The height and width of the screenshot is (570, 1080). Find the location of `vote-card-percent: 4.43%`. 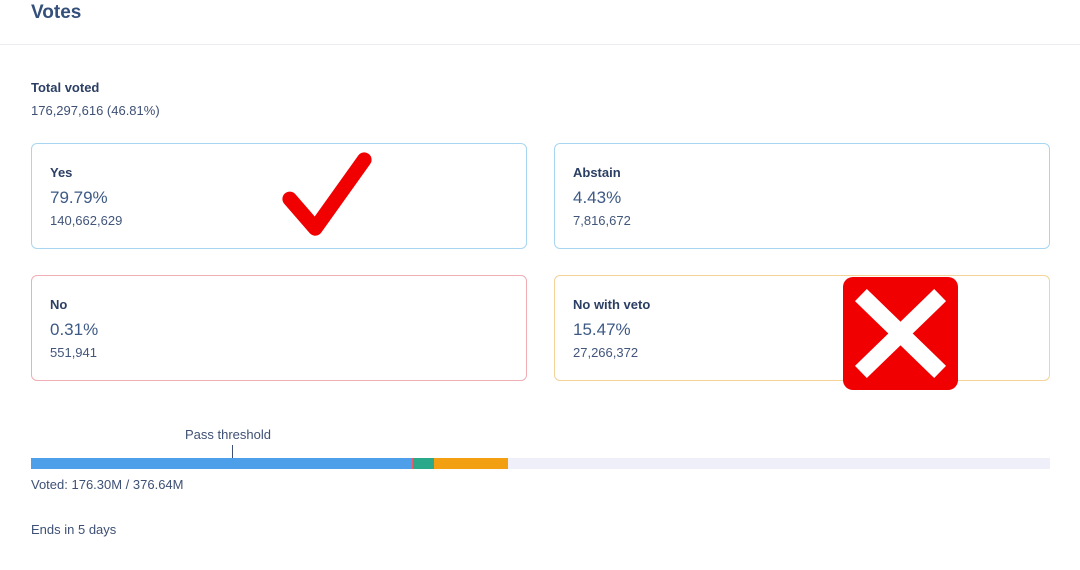

vote-card-percent: 4.43% is located at coordinates (597, 197).